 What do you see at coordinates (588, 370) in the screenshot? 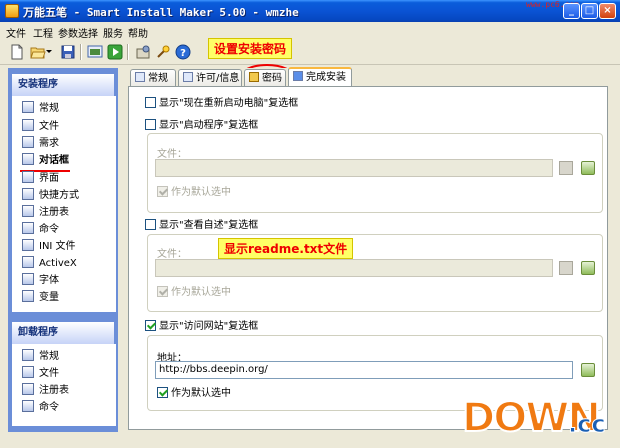
I see `browse-url-icon` at bounding box center [588, 370].